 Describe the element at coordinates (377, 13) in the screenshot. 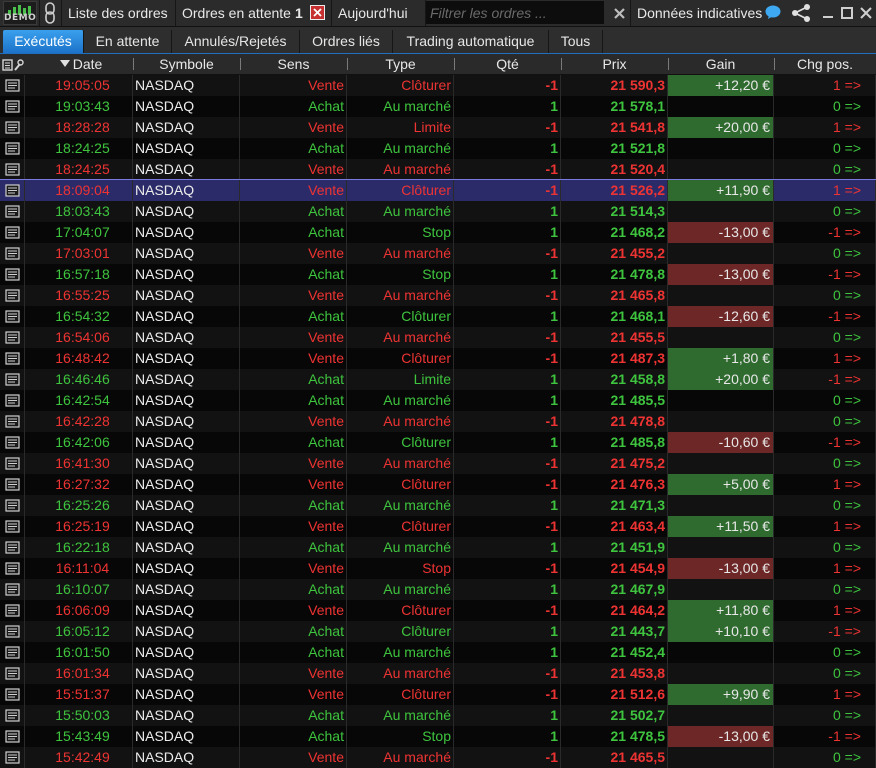

I see `period-selector: Aujourd'hui` at that location.